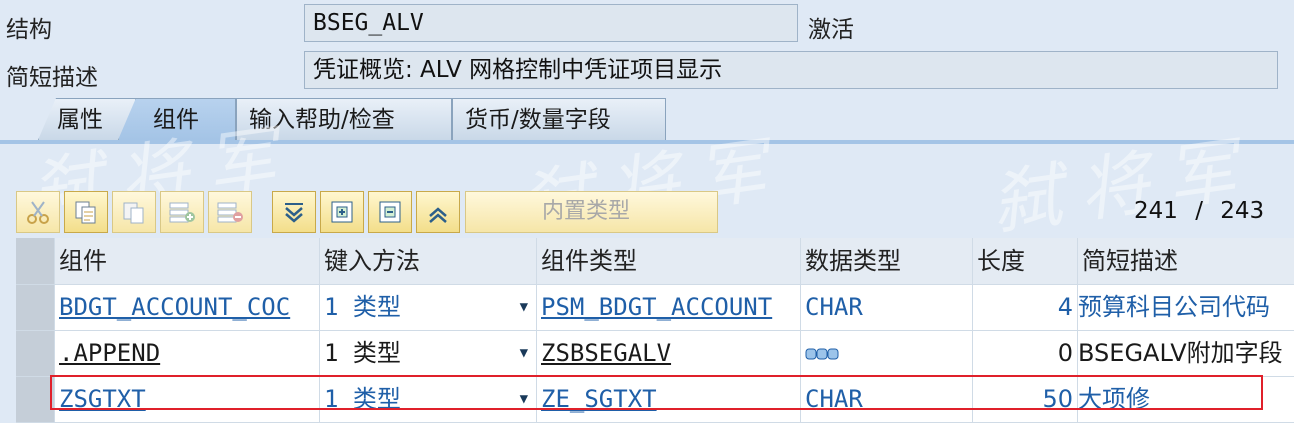 This screenshot has height=423, width=1294. I want to click on component-type-cell: PSM_BDGT_ACCOUNT, so click(668, 307).